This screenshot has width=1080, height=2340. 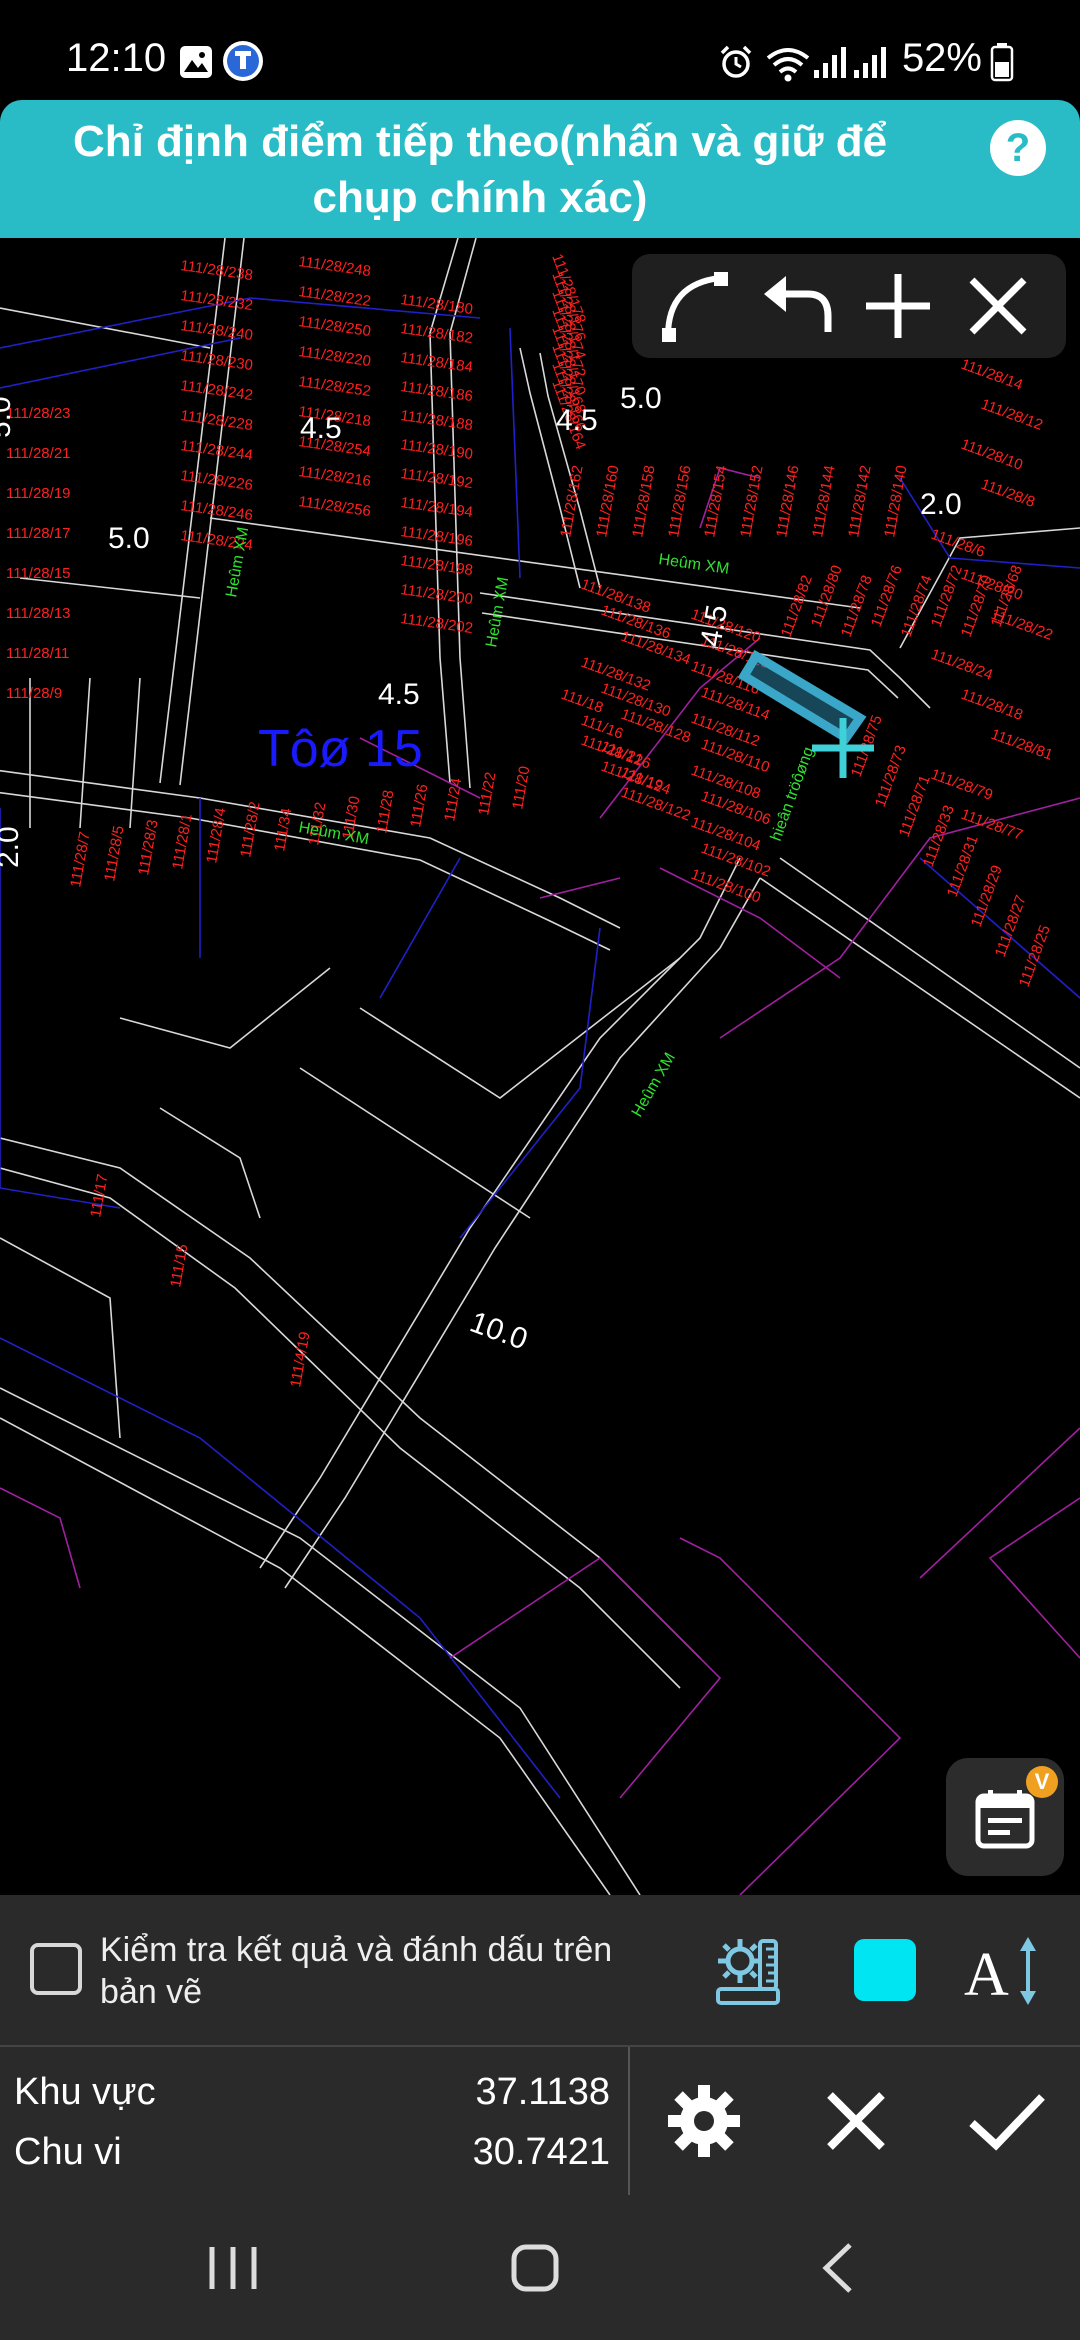 What do you see at coordinates (436, 449) in the screenshot?
I see `parcel-label: 111/28/190` at bounding box center [436, 449].